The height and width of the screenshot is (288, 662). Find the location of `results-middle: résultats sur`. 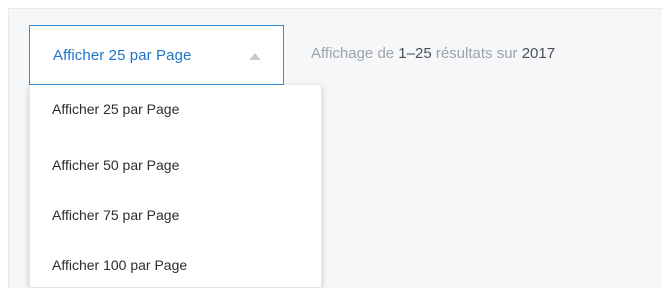

results-middle: résultats sur is located at coordinates (476, 53).